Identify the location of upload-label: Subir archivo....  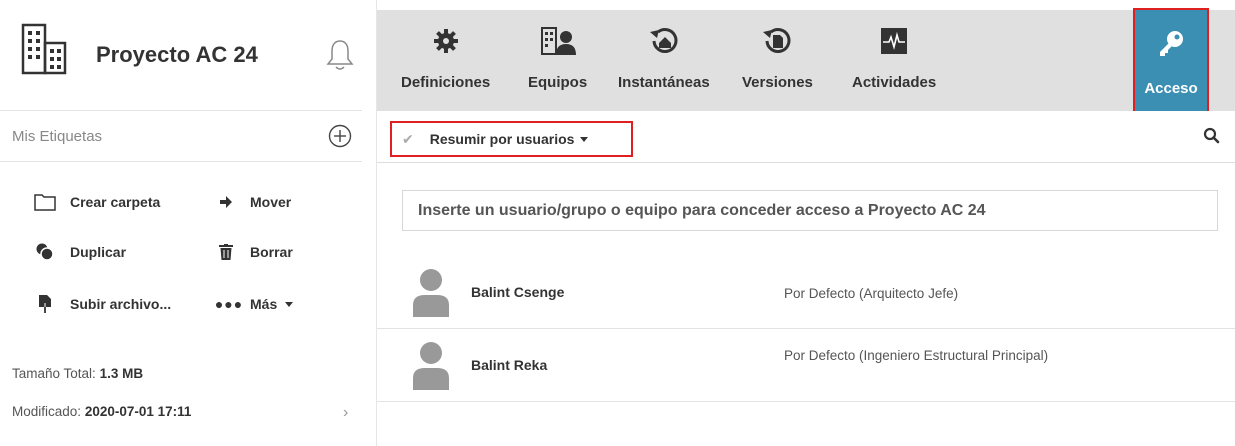
(121, 304).